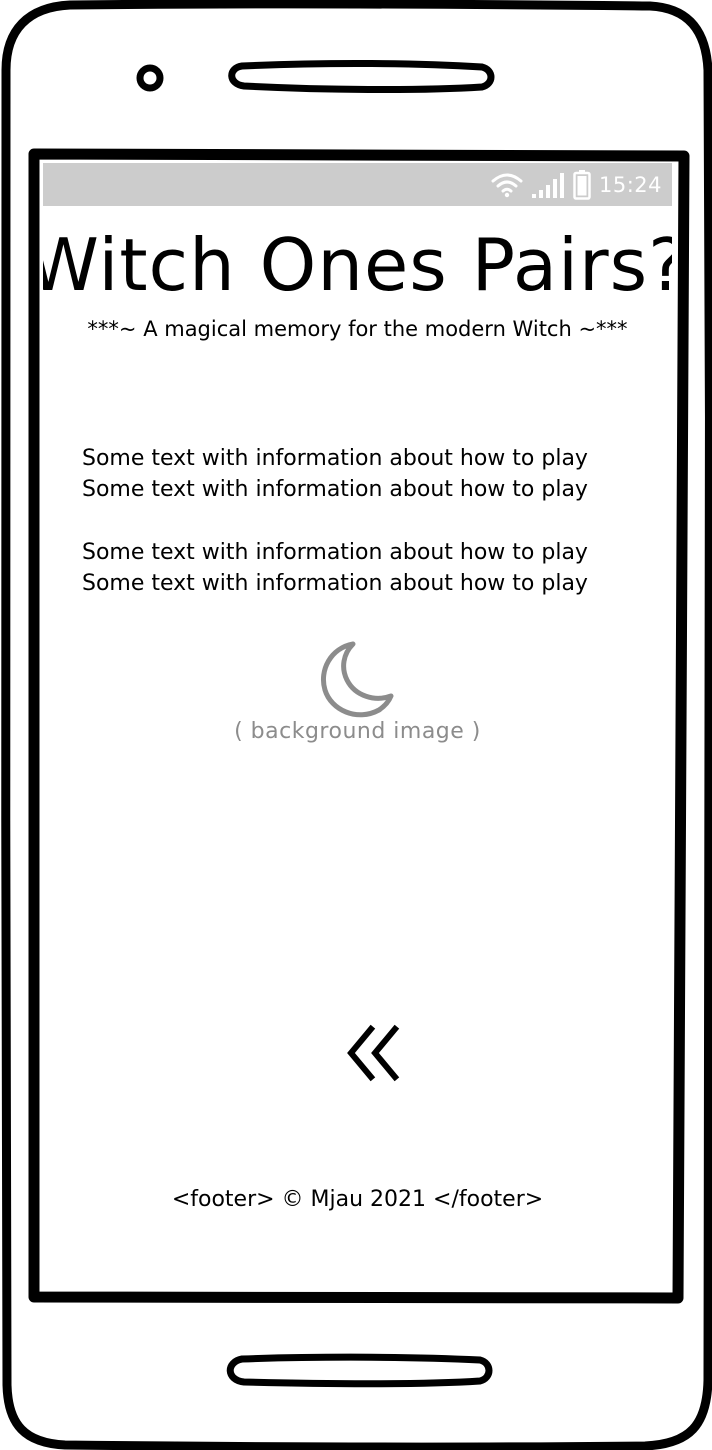  What do you see at coordinates (357, 1199) in the screenshot?
I see `page-footer: <footer> © Mjau 2021 </footer>` at bounding box center [357, 1199].